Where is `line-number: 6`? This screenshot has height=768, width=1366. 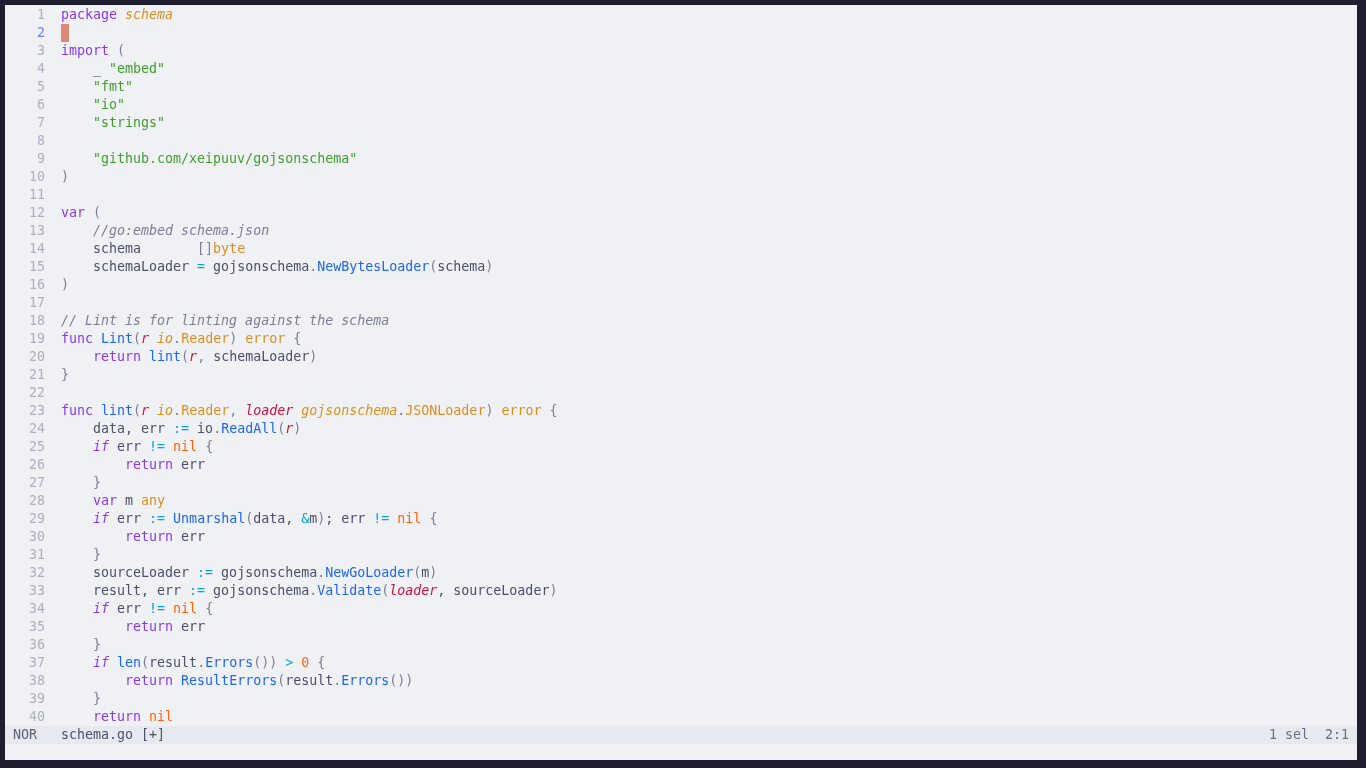 line-number: 6 is located at coordinates (40, 105).